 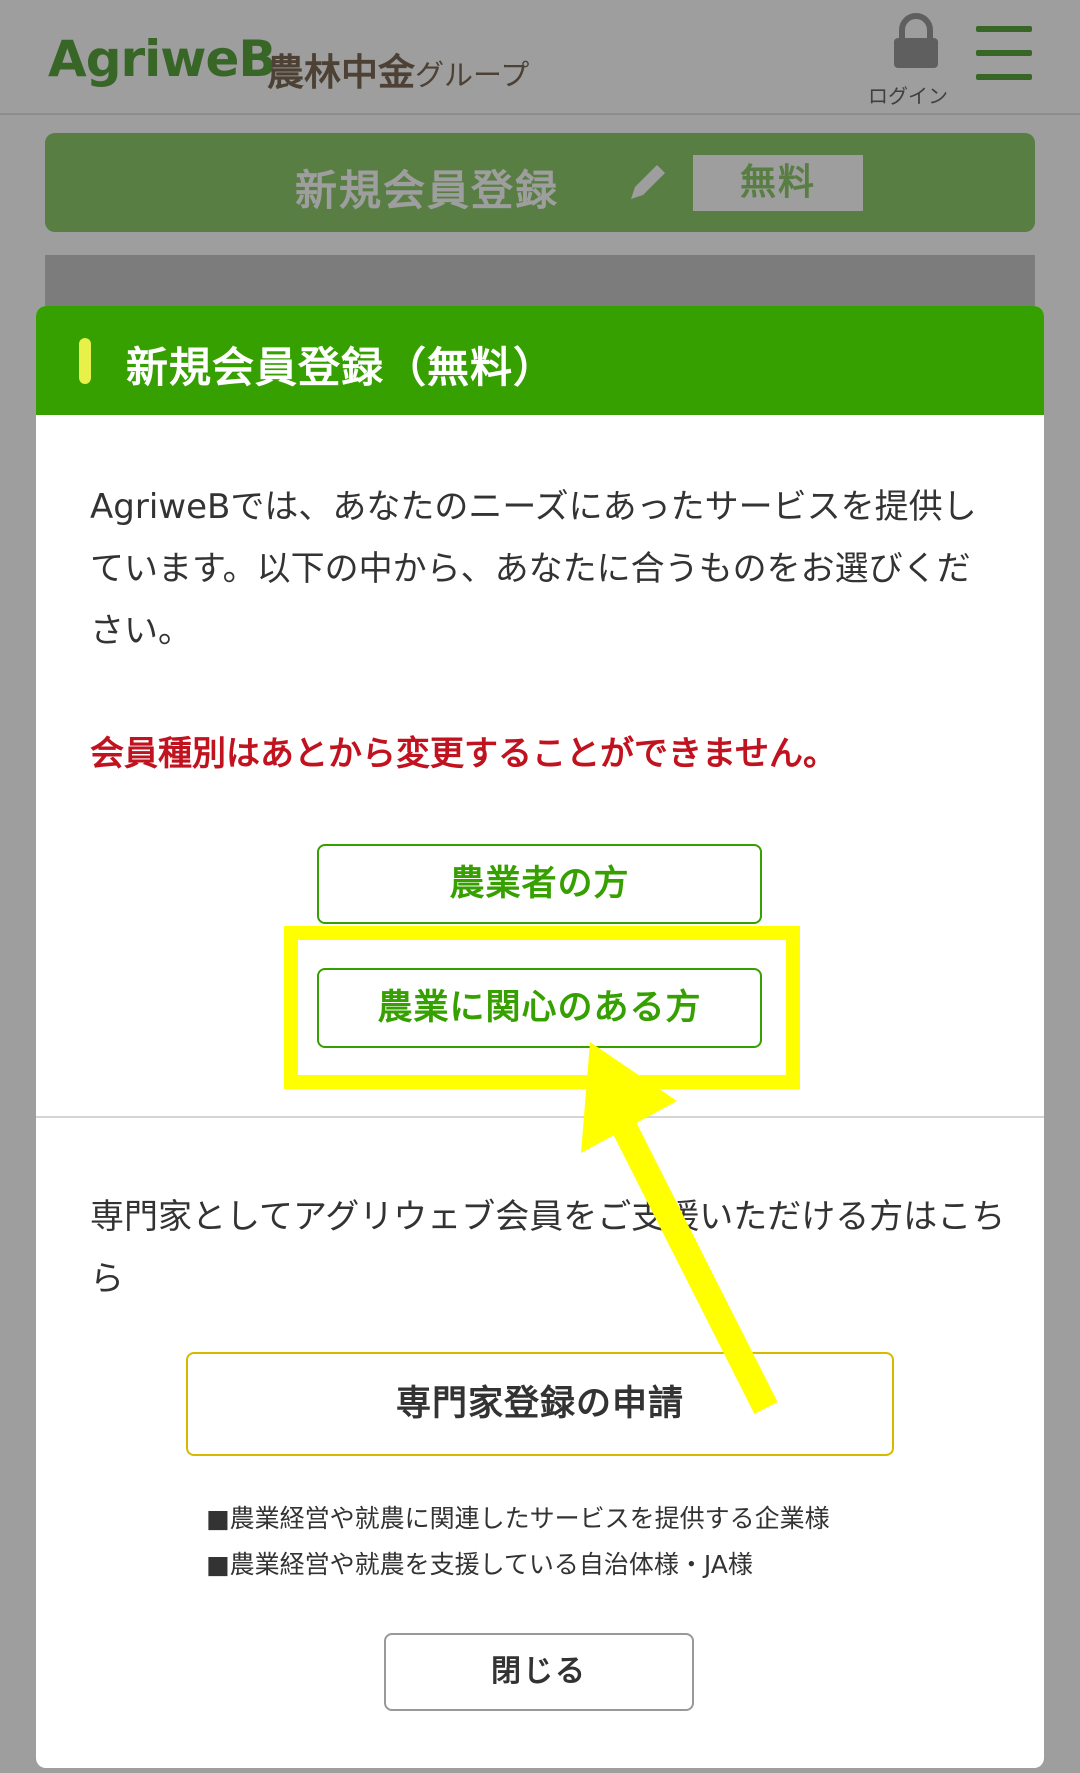 I want to click on warning-text: 会員種別はあとから変更することができません。, so click(x=463, y=754).